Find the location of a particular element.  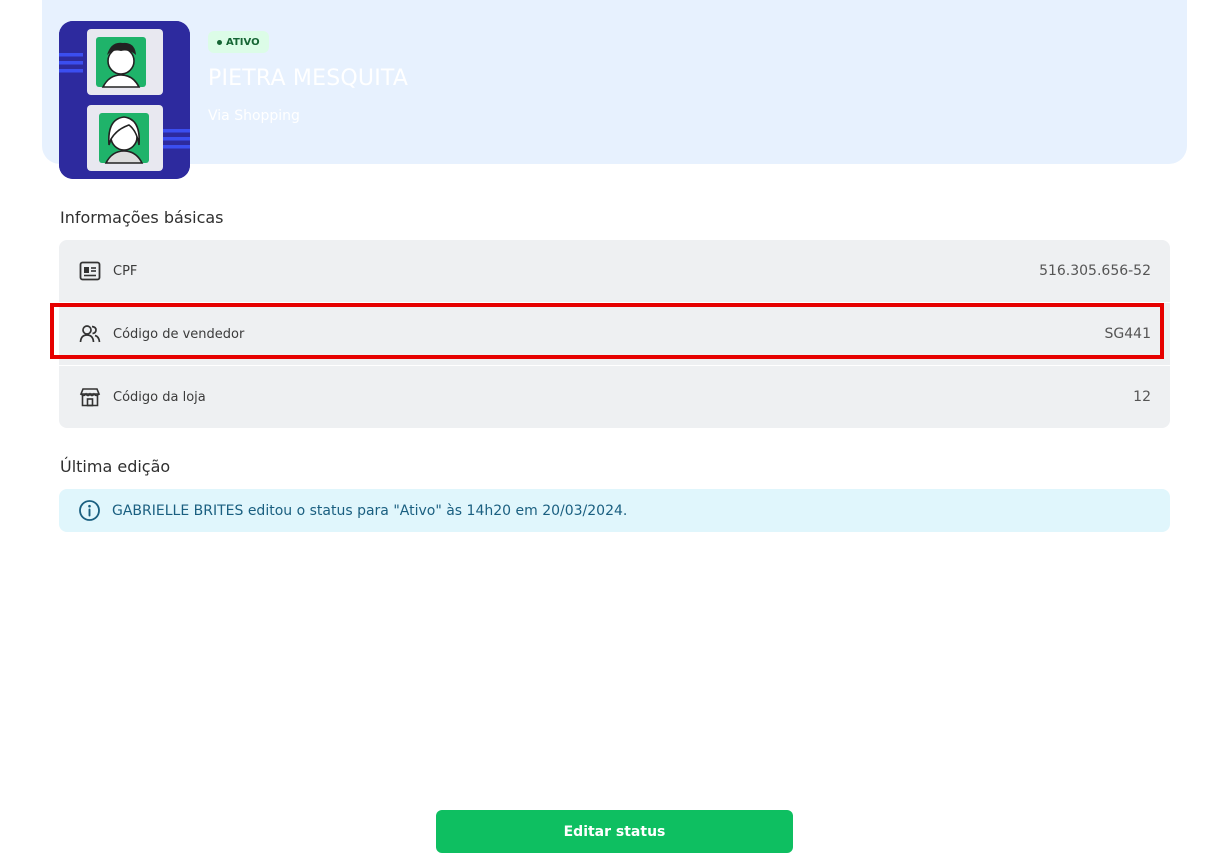

status-dot-icon is located at coordinates (219, 42).